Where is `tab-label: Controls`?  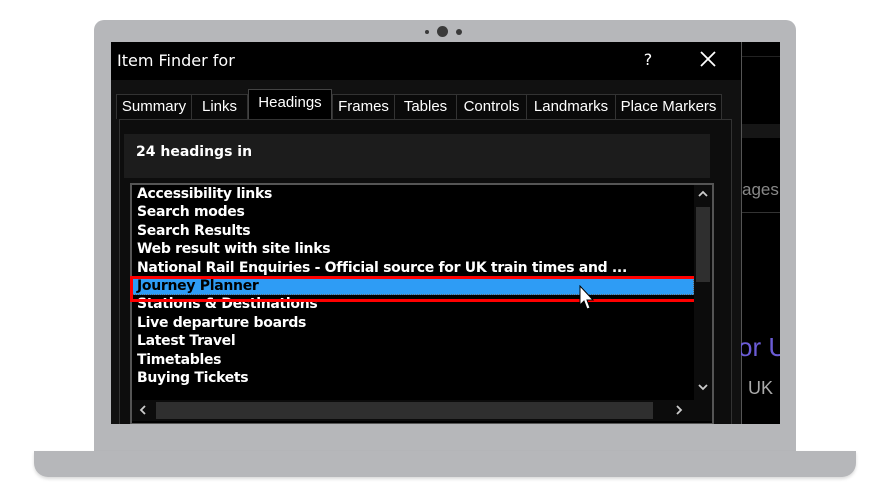 tab-label: Controls is located at coordinates (491, 106).